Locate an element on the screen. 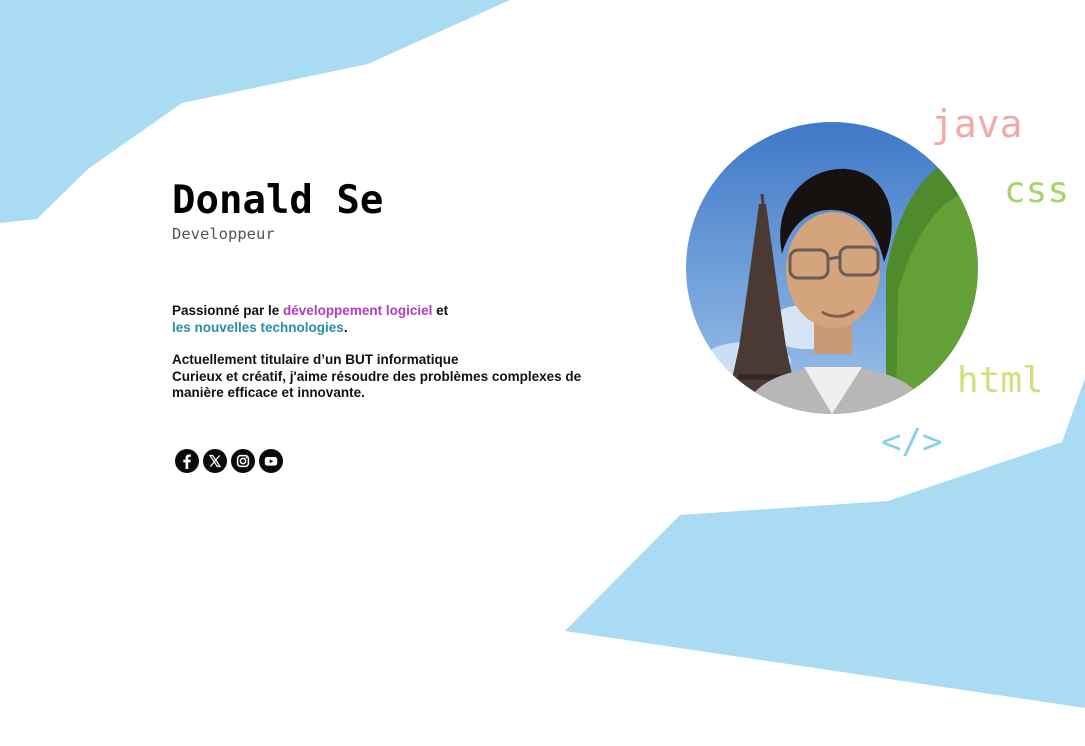 The image size is (1085, 746). facebook-link is located at coordinates (187, 461).